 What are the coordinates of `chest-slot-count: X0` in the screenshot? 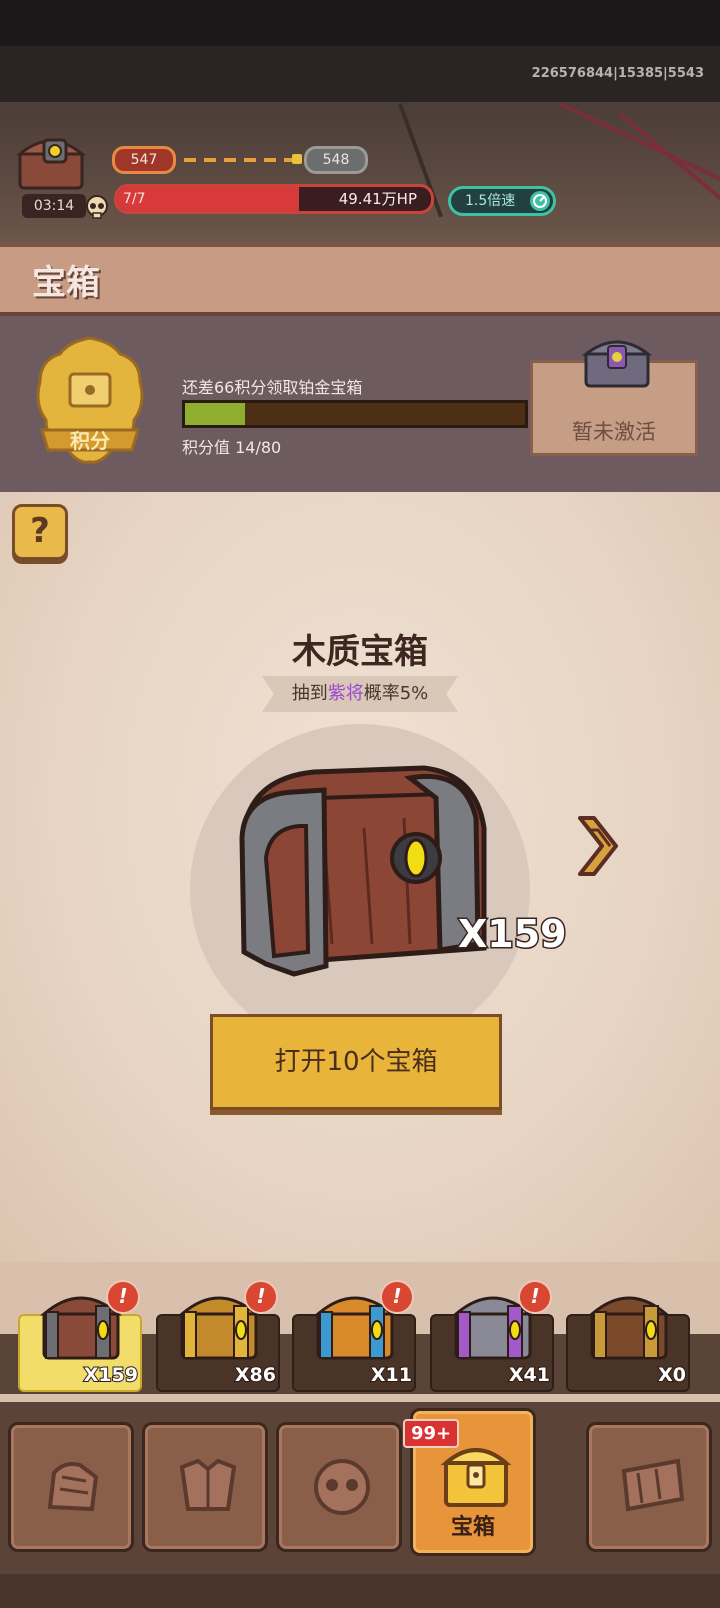 It's located at (672, 1375).